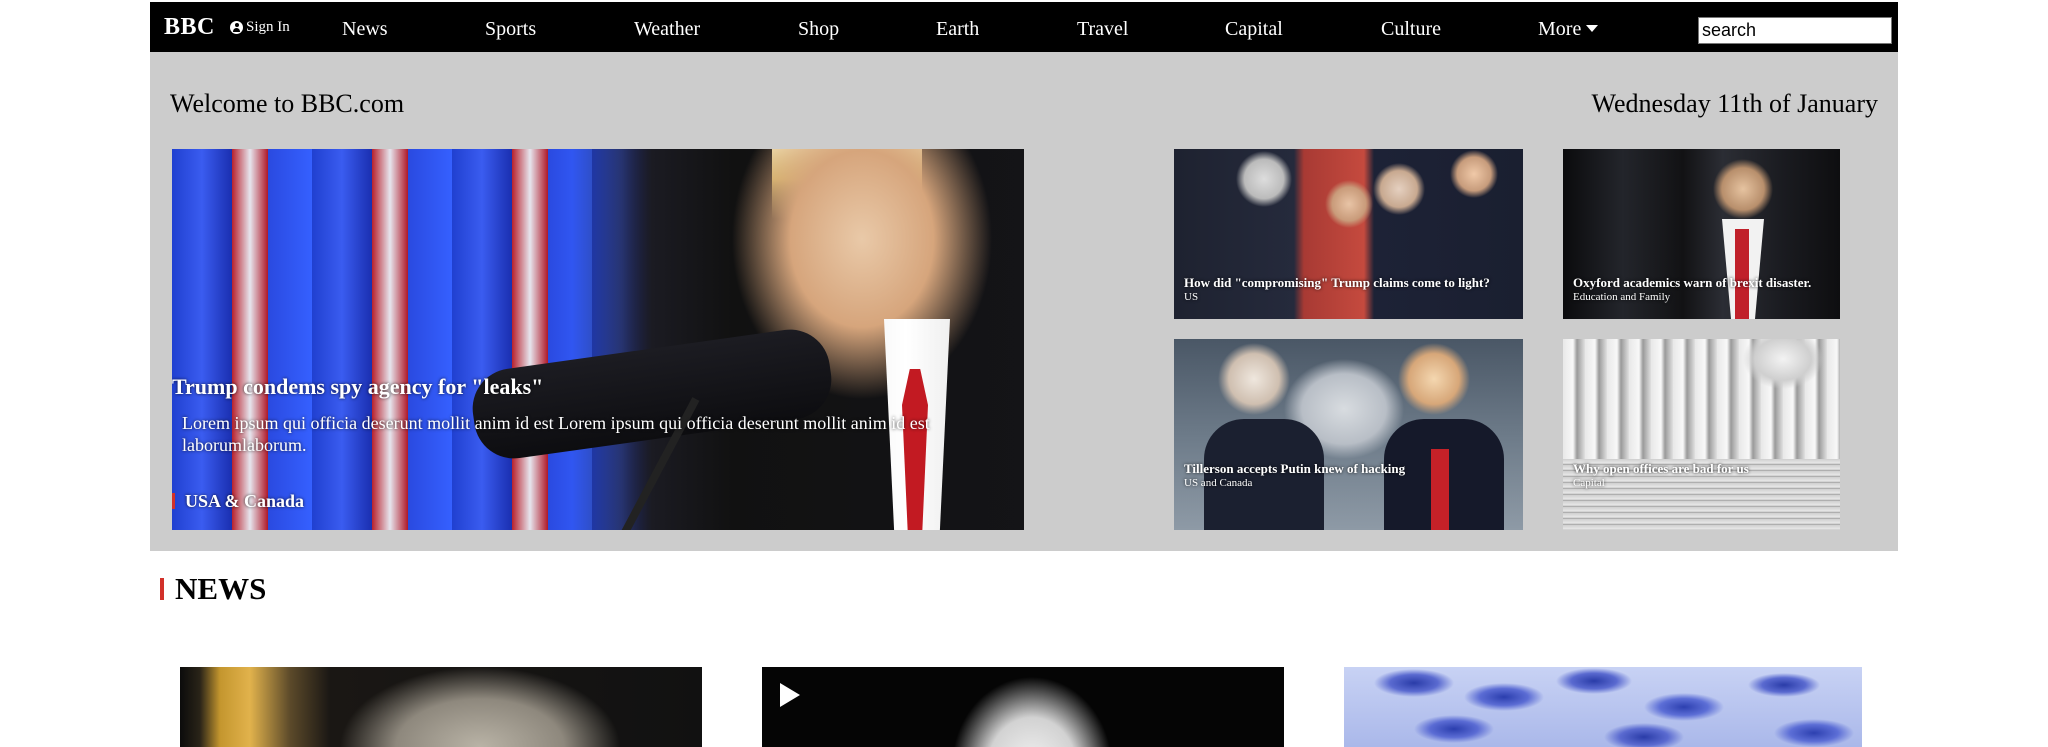 The width and height of the screenshot is (2048, 747). Describe the element at coordinates (365, 29) in the screenshot. I see `nav-item-news: News` at that location.